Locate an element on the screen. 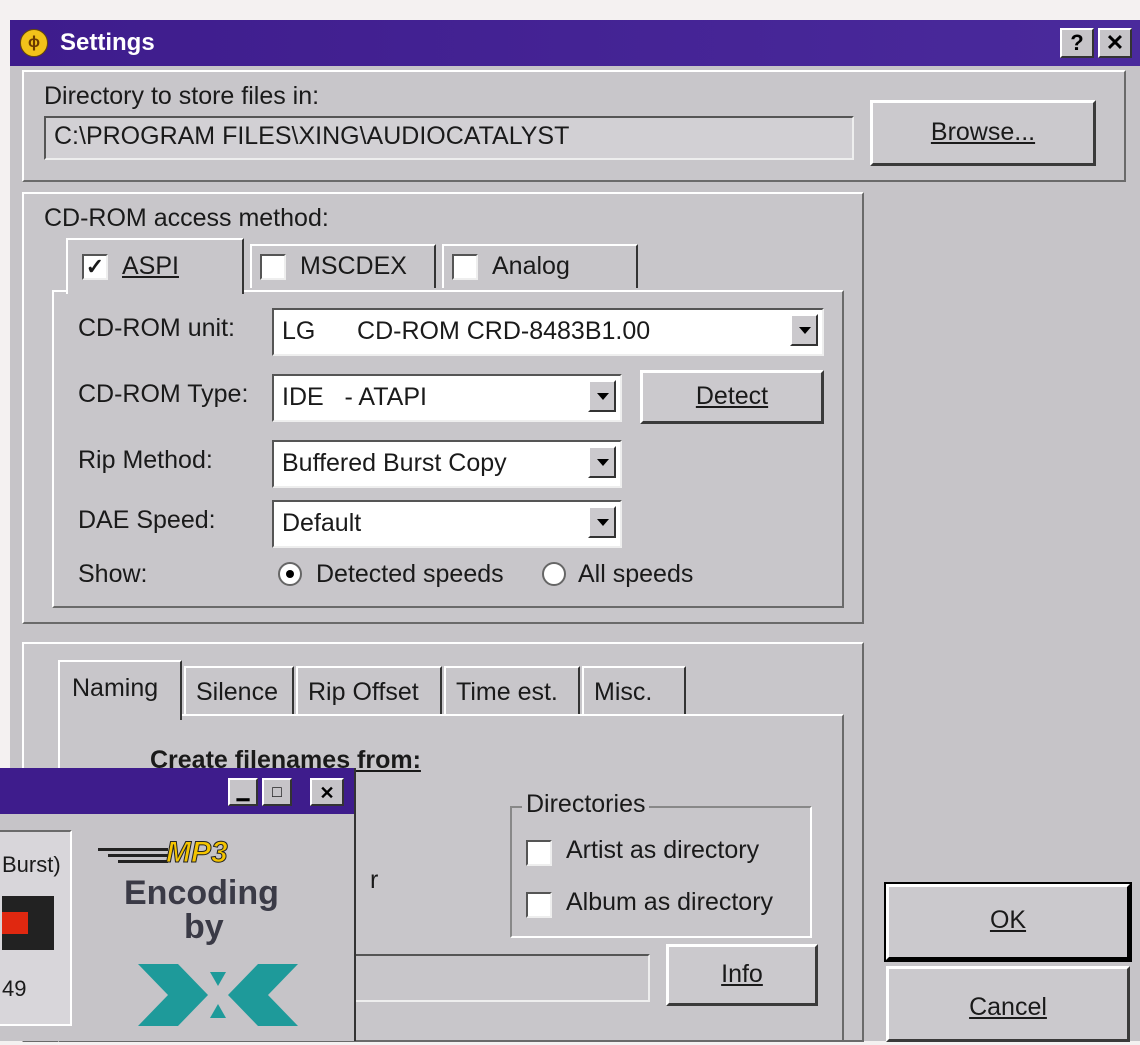 Image resolution: width=1140 pixels, height=1045 pixels. record-indicator is located at coordinates (28, 923).